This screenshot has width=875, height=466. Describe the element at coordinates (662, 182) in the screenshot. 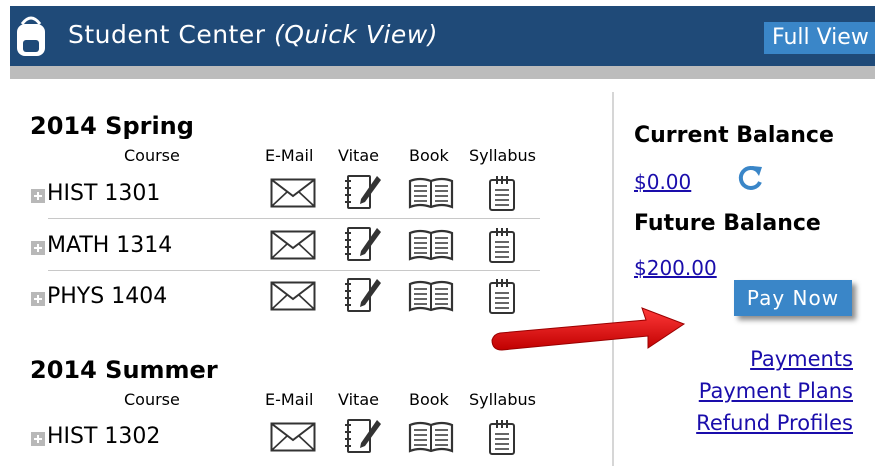

I see `current-balance-link: $0.00` at that location.